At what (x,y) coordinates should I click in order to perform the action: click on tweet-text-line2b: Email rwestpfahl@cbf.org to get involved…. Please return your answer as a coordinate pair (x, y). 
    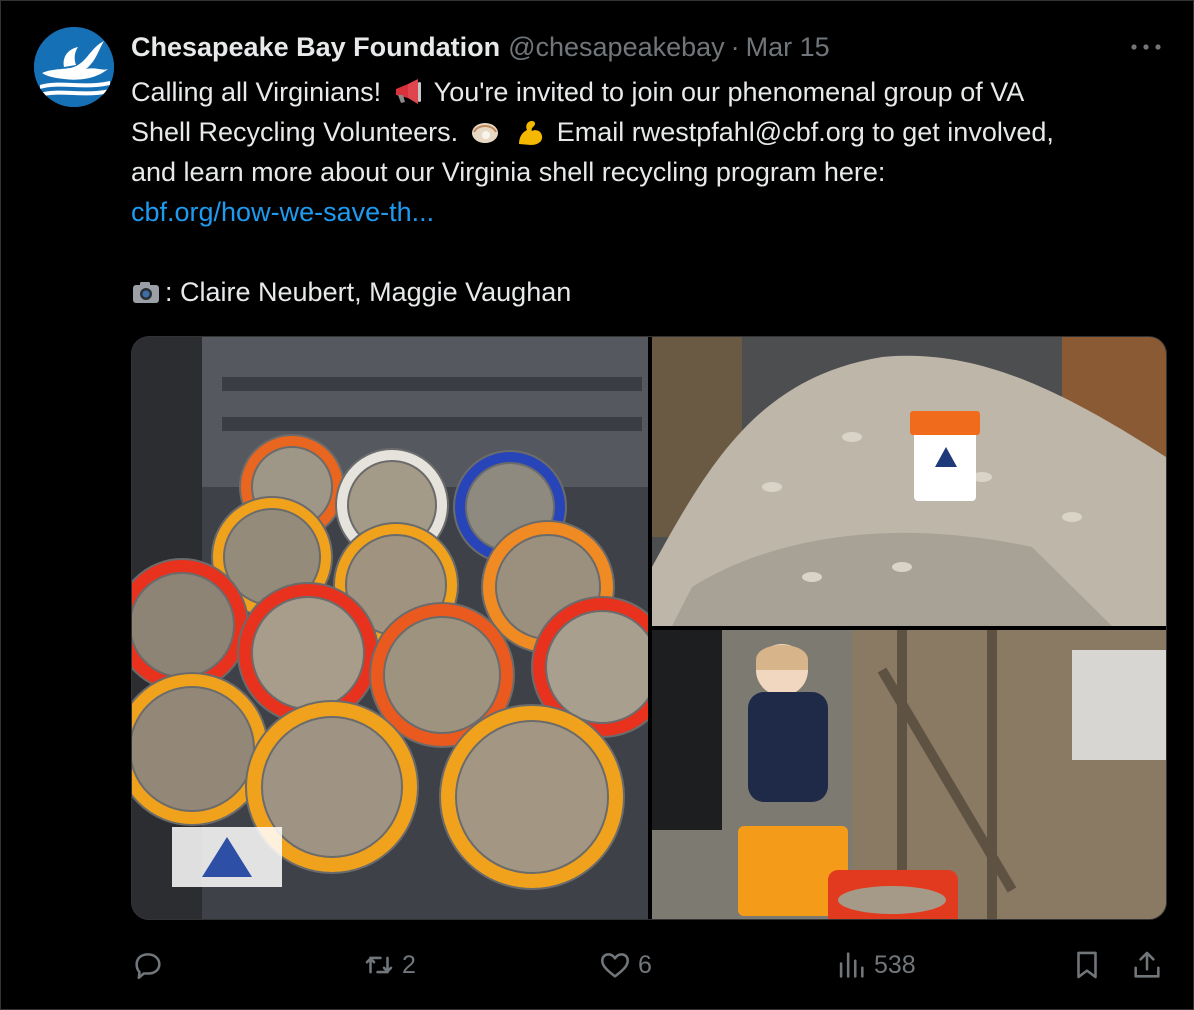
    Looking at the image, I should click on (805, 132).